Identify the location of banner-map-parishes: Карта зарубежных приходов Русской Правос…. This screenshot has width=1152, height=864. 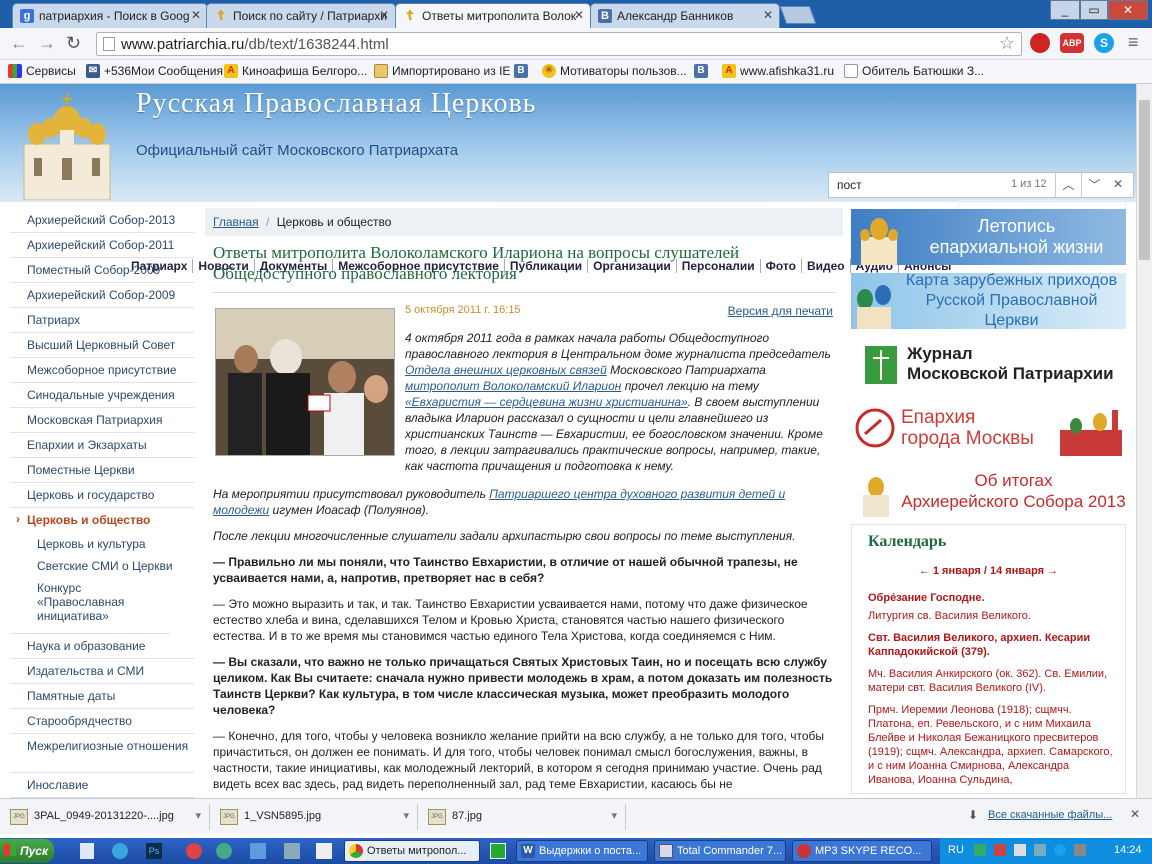
(988, 300).